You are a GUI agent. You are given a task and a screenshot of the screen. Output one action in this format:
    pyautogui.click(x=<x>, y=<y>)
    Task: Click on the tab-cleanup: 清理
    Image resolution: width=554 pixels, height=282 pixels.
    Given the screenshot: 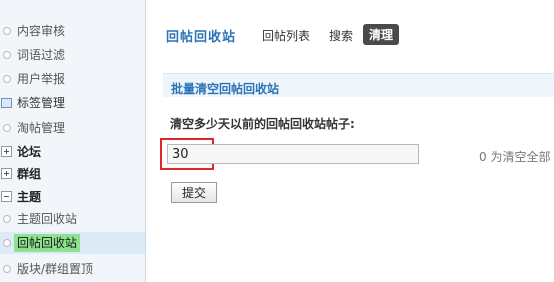 What is the action you would take?
    pyautogui.click(x=381, y=34)
    